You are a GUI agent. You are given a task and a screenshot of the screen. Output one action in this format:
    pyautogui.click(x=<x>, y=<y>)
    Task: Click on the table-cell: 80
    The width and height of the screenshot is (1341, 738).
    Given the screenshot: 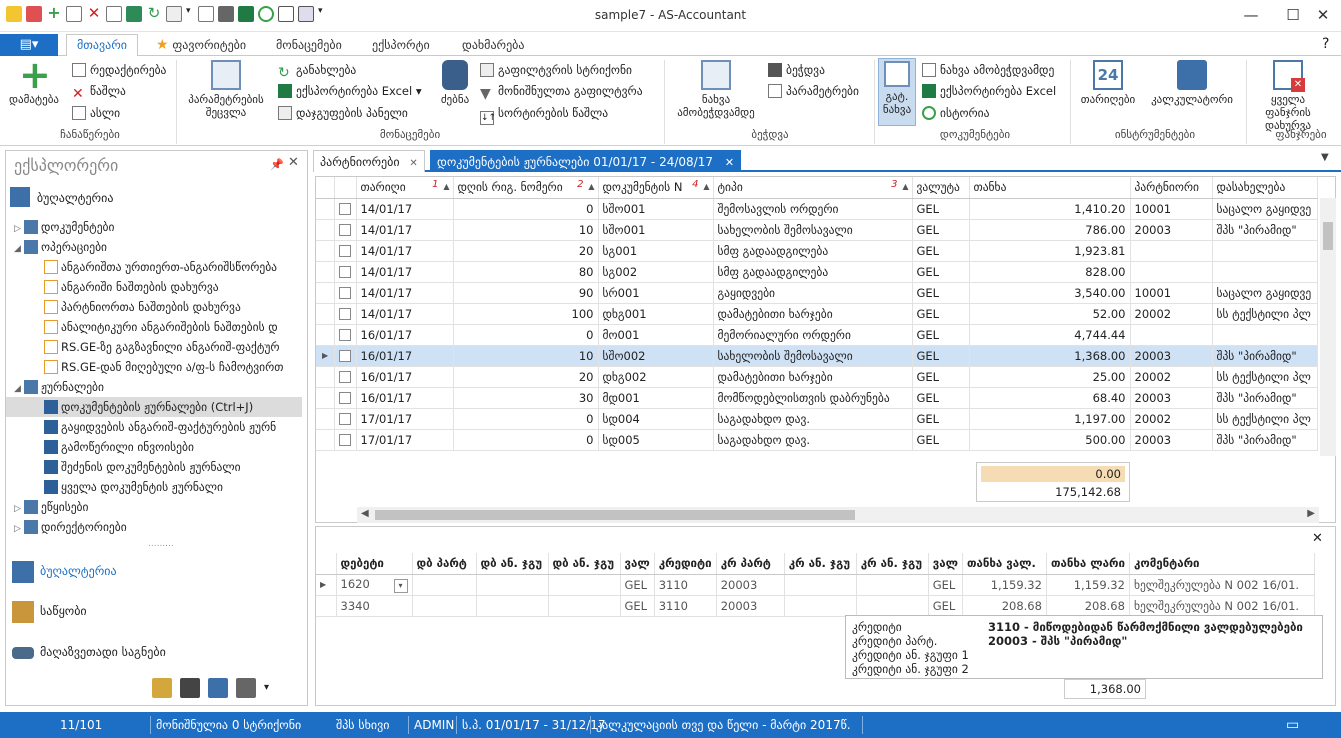 What is the action you would take?
    pyautogui.click(x=526, y=272)
    